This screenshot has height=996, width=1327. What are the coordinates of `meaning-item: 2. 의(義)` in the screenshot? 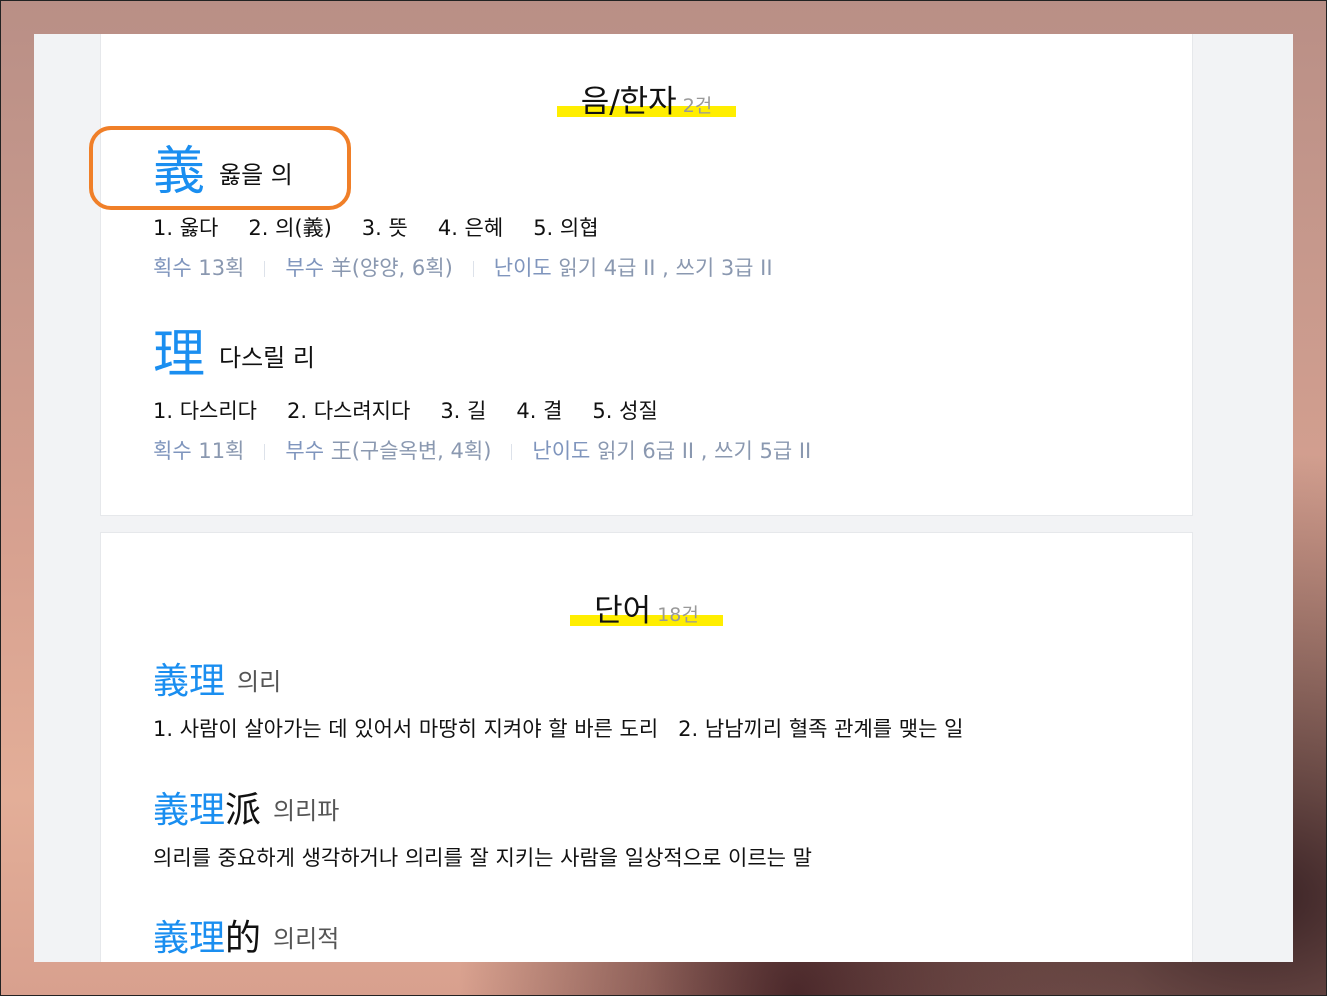 It's located at (290, 228).